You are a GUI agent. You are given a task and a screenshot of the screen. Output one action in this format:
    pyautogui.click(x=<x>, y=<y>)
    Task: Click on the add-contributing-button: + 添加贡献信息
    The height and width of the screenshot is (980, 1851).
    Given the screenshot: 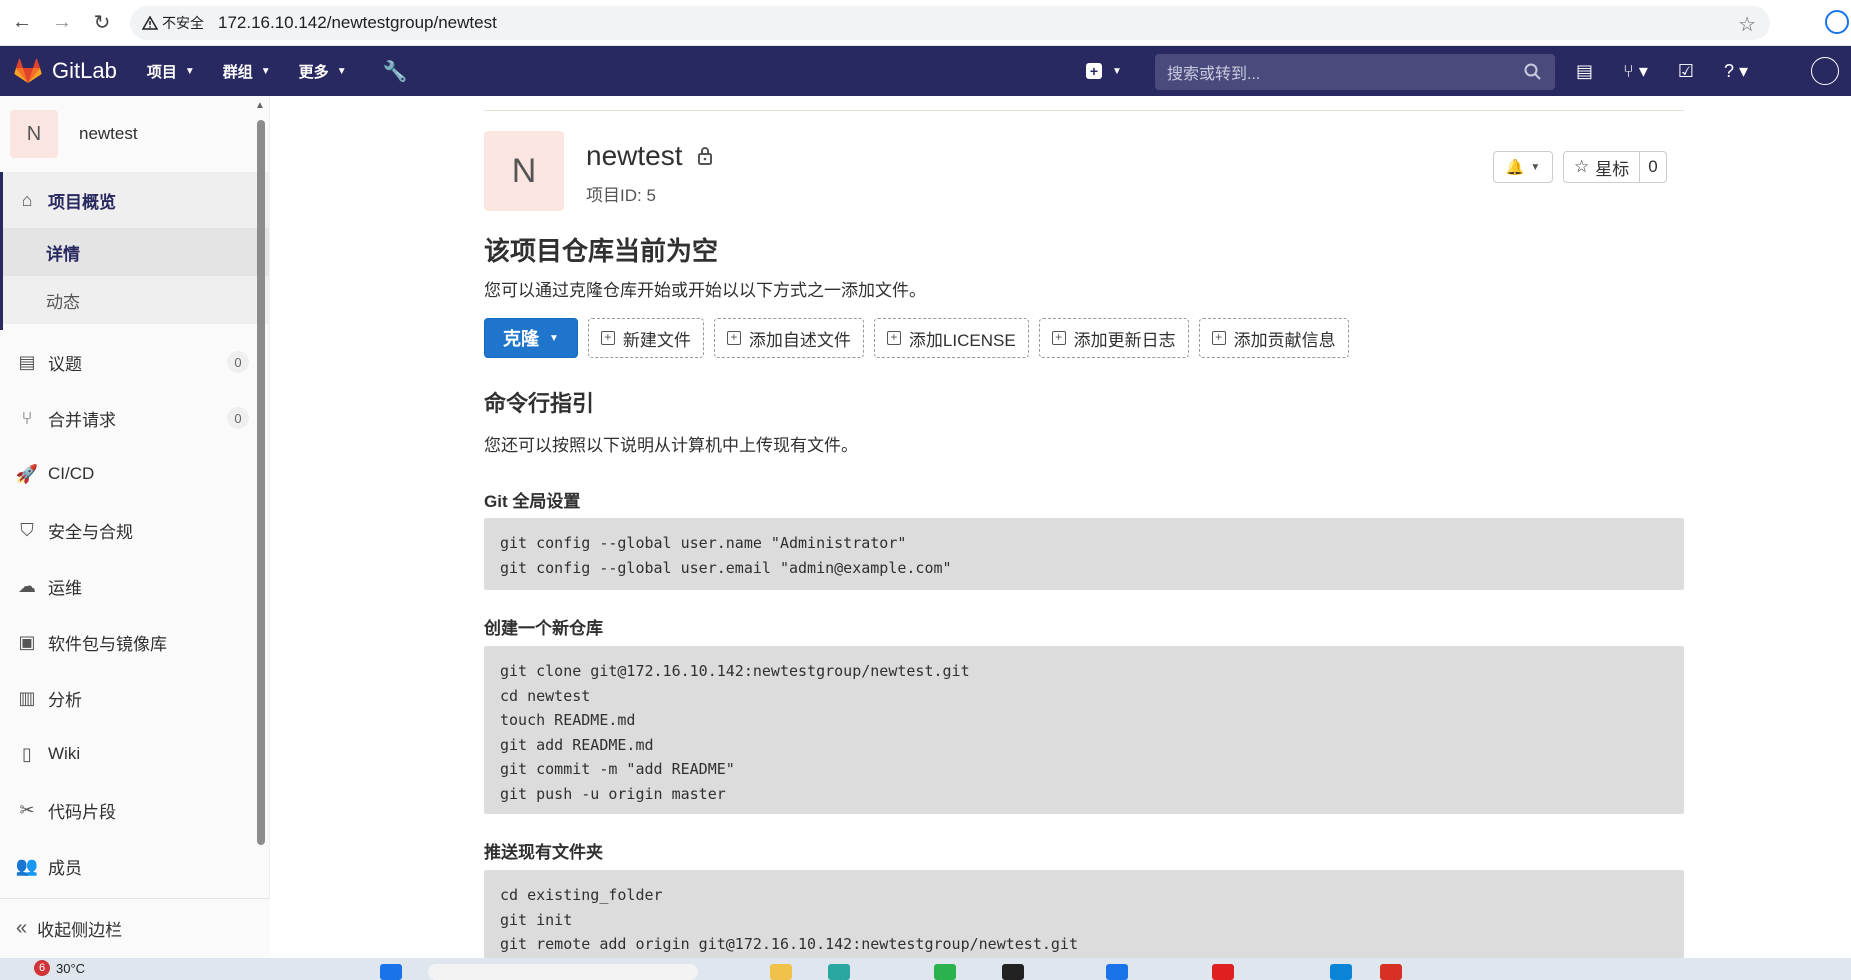 What is the action you would take?
    pyautogui.click(x=1273, y=338)
    